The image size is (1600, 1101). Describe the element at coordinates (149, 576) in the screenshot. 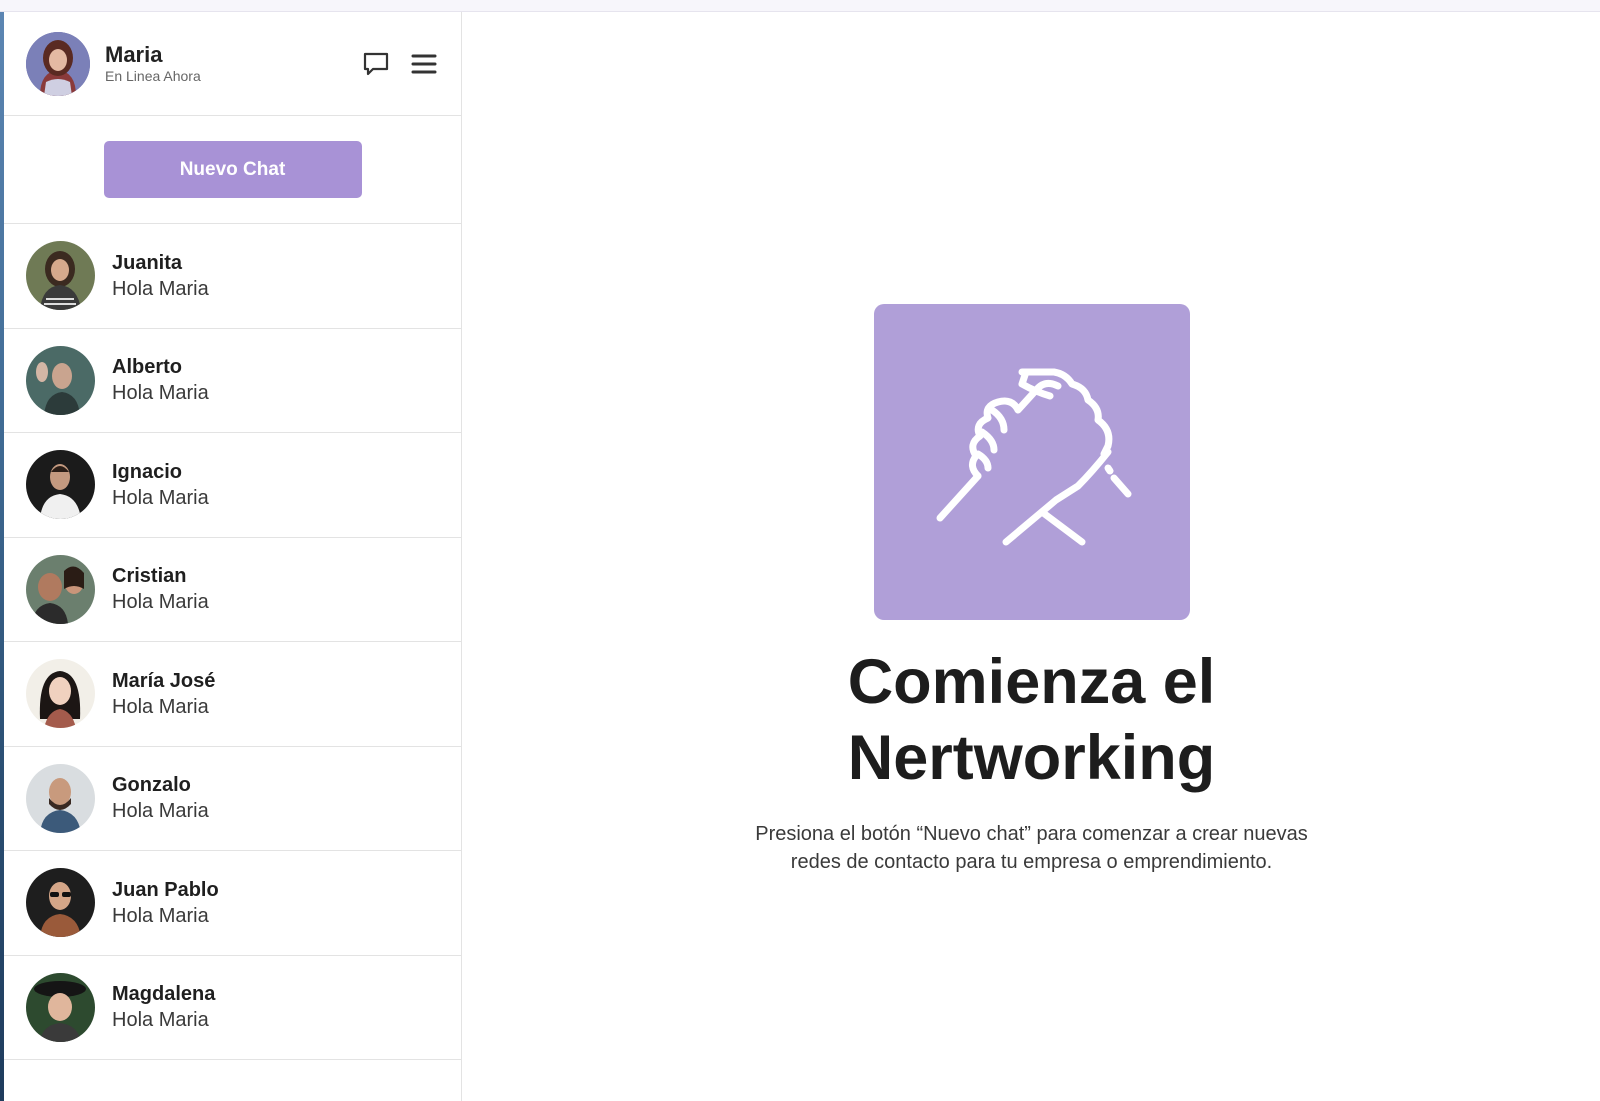

I see `contact-name: Cristian` at that location.